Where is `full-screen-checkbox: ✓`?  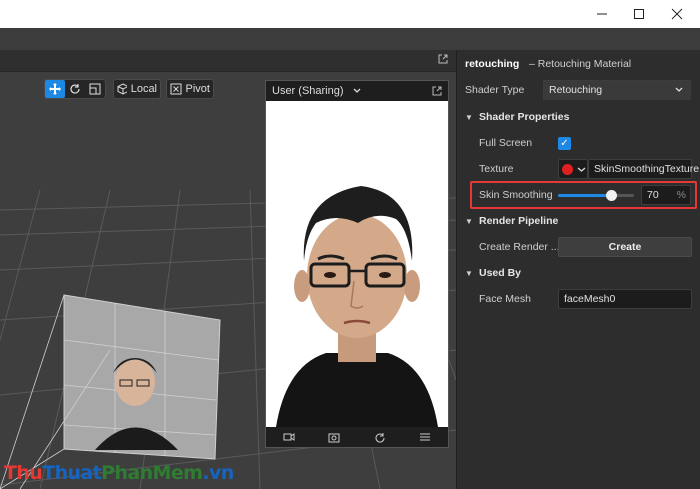
full-screen-checkbox: ✓ is located at coordinates (564, 143).